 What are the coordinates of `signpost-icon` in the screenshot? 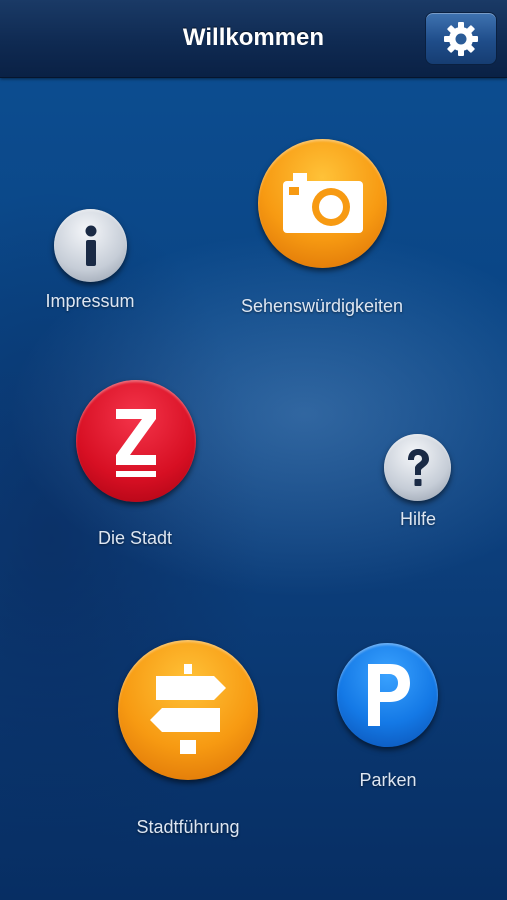 It's located at (188, 709).